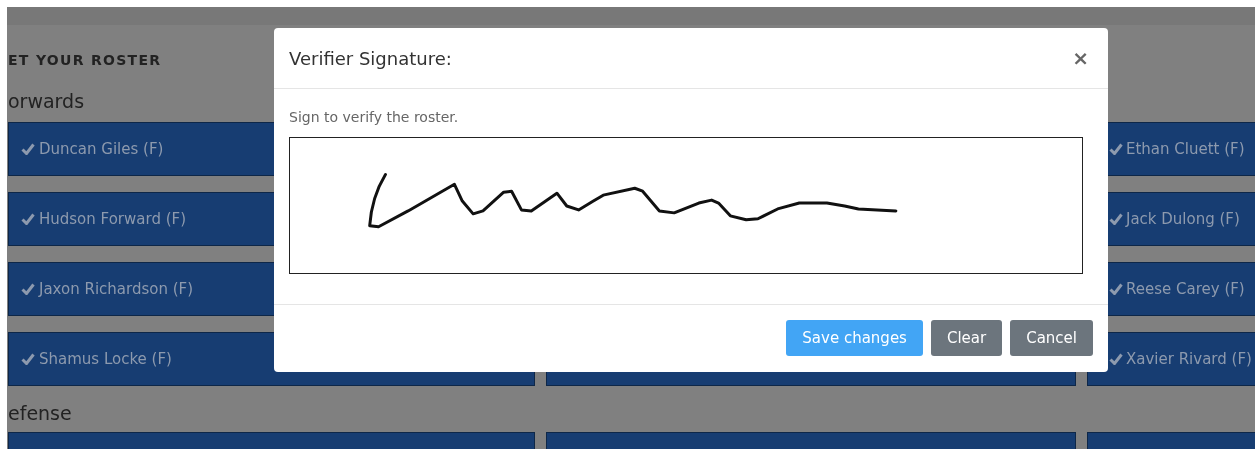 Image resolution: width=1255 pixels, height=449 pixels. What do you see at coordinates (85, 60) in the screenshot?
I see `roster-heading: ET YOUR ROSTER` at bounding box center [85, 60].